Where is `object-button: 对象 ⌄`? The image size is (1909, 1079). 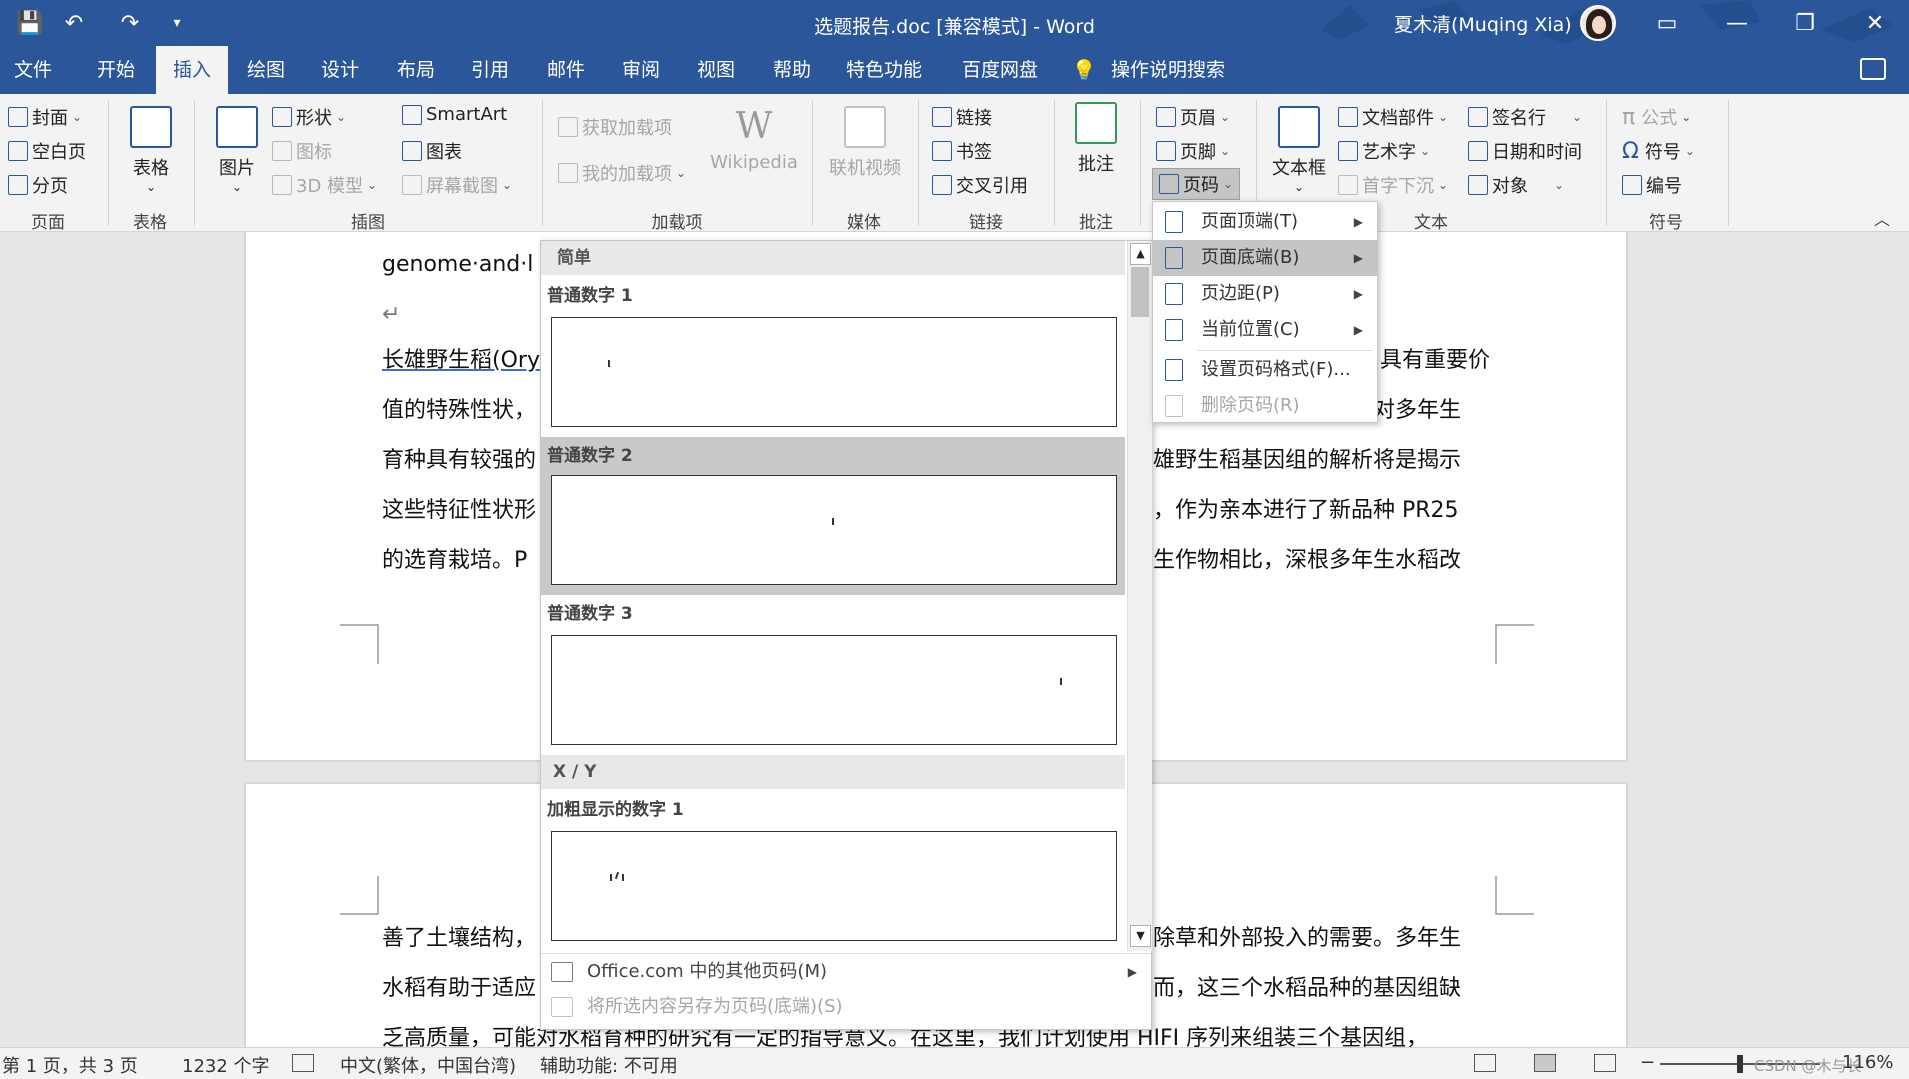
object-button: 对象 ⌄ is located at coordinates (1516, 185).